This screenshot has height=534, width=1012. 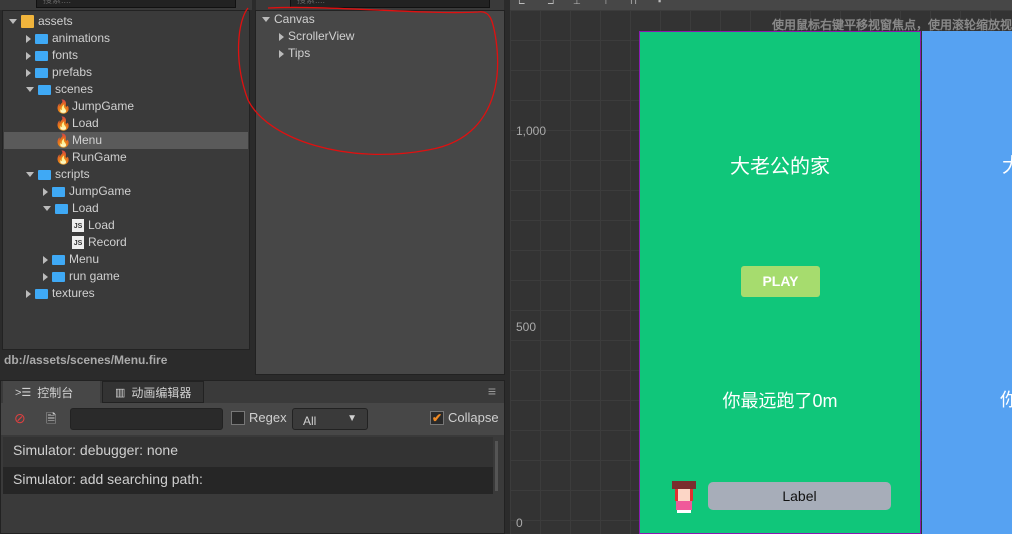 I want to click on align-right-icon: ▪, so click(x=659, y=3).